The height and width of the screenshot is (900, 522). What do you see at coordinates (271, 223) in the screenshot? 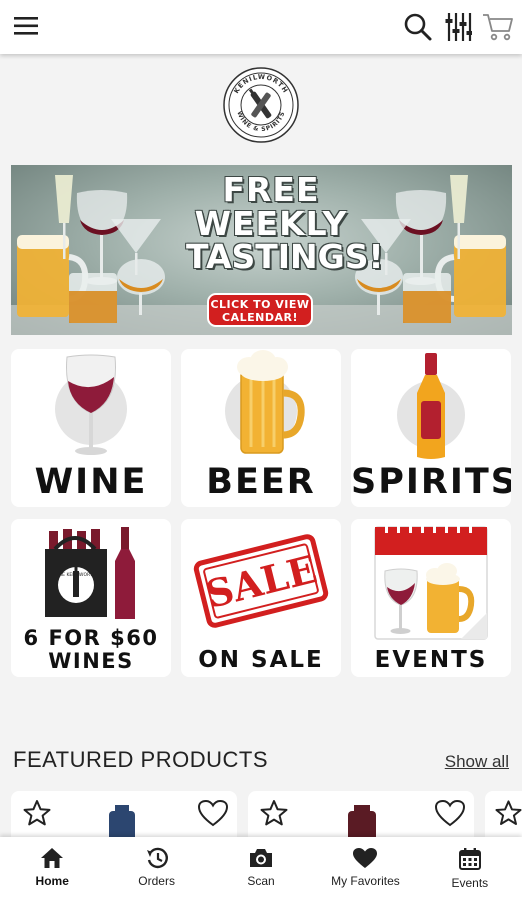
I see `banner-line-2: WEEKLY` at bounding box center [271, 223].